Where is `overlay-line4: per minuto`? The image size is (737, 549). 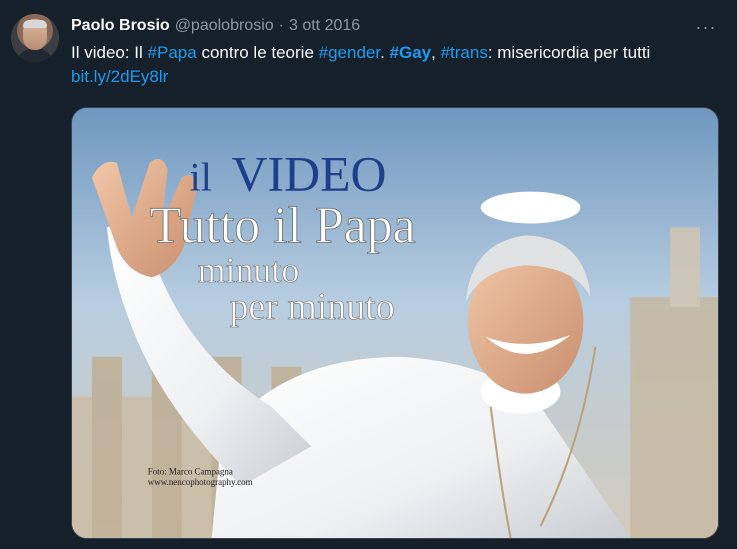
overlay-line4: per minuto is located at coordinates (312, 307).